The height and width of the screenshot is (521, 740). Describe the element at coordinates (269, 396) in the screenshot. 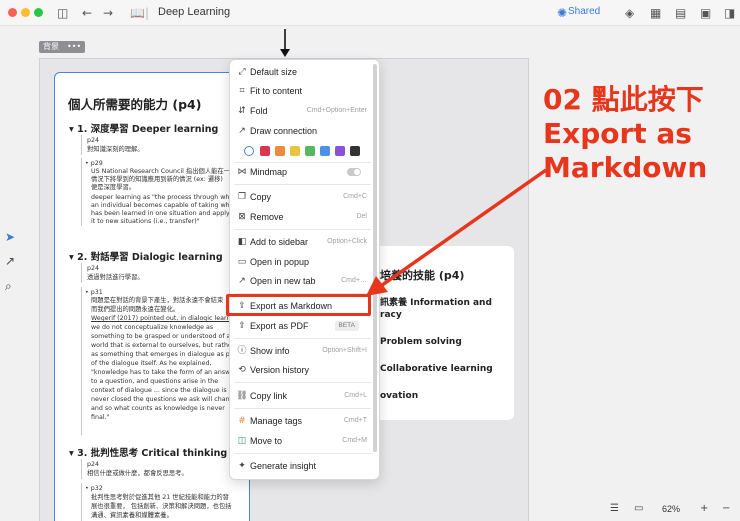

I see `menu-item-label: Copy link` at that location.